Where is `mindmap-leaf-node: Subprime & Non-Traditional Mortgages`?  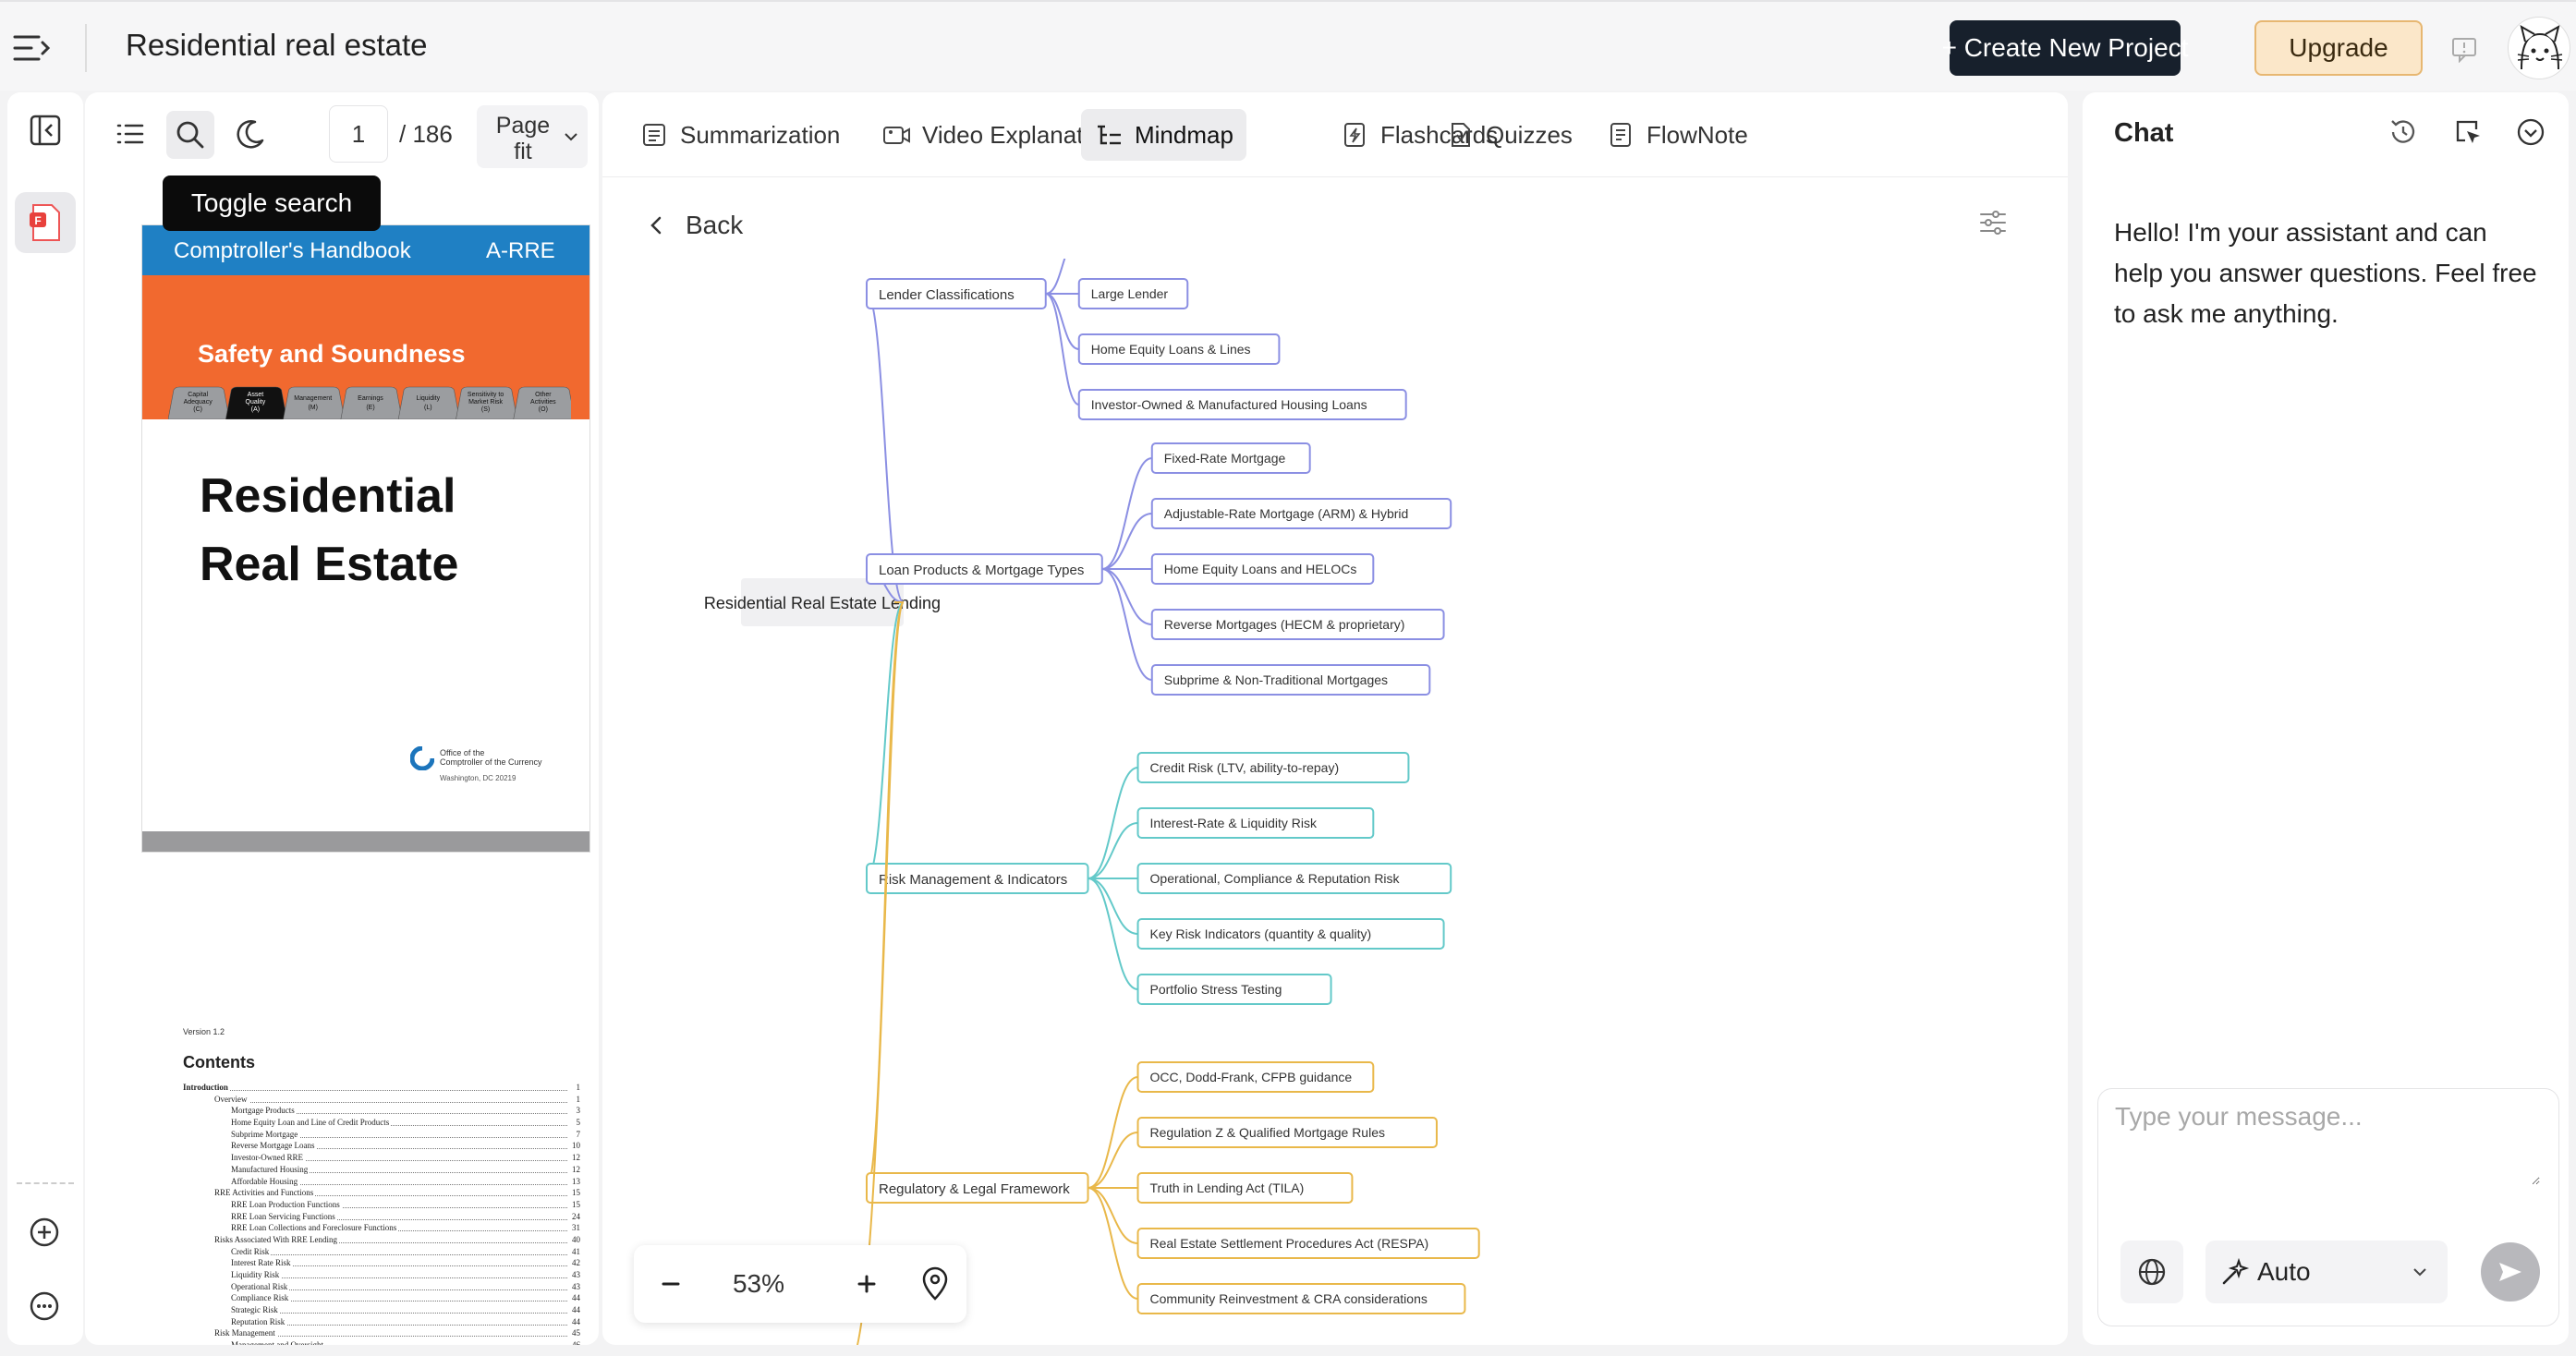
mindmap-leaf-node: Subprime & Non-Traditional Mortgages is located at coordinates (1290, 680).